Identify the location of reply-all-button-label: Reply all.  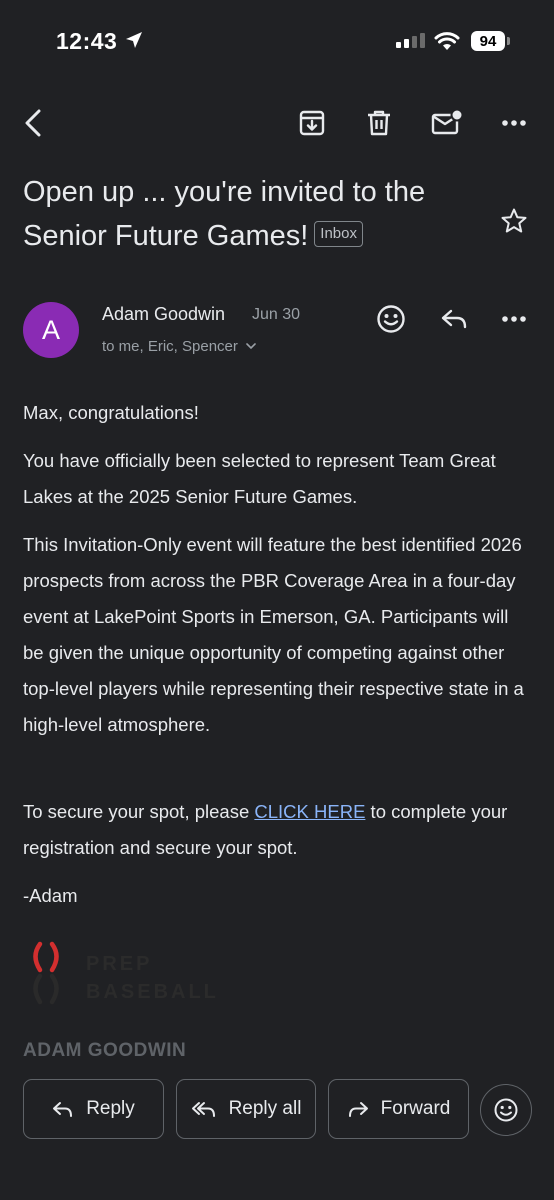
(265, 1108).